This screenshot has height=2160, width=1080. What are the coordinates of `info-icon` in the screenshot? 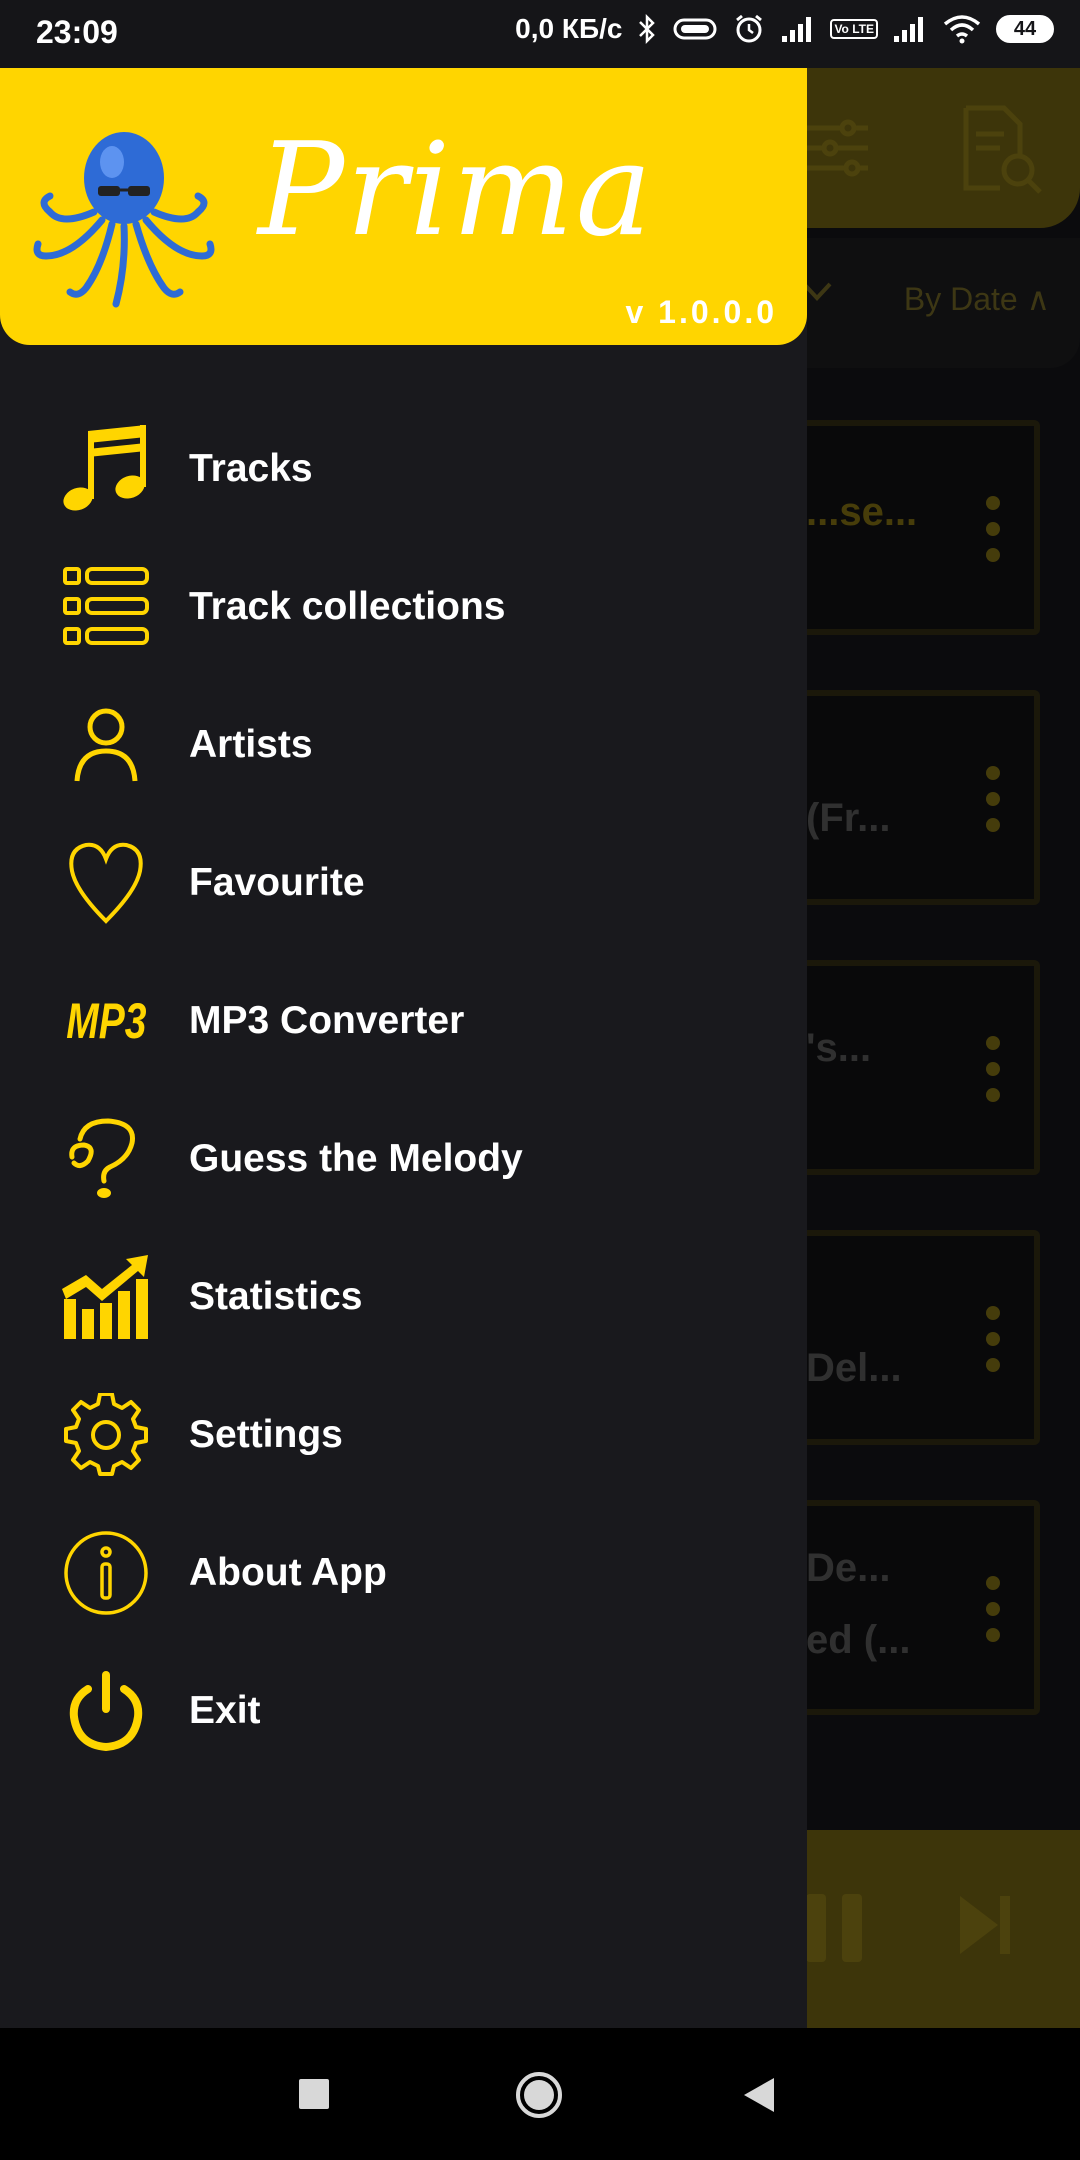 It's located at (106, 1573).